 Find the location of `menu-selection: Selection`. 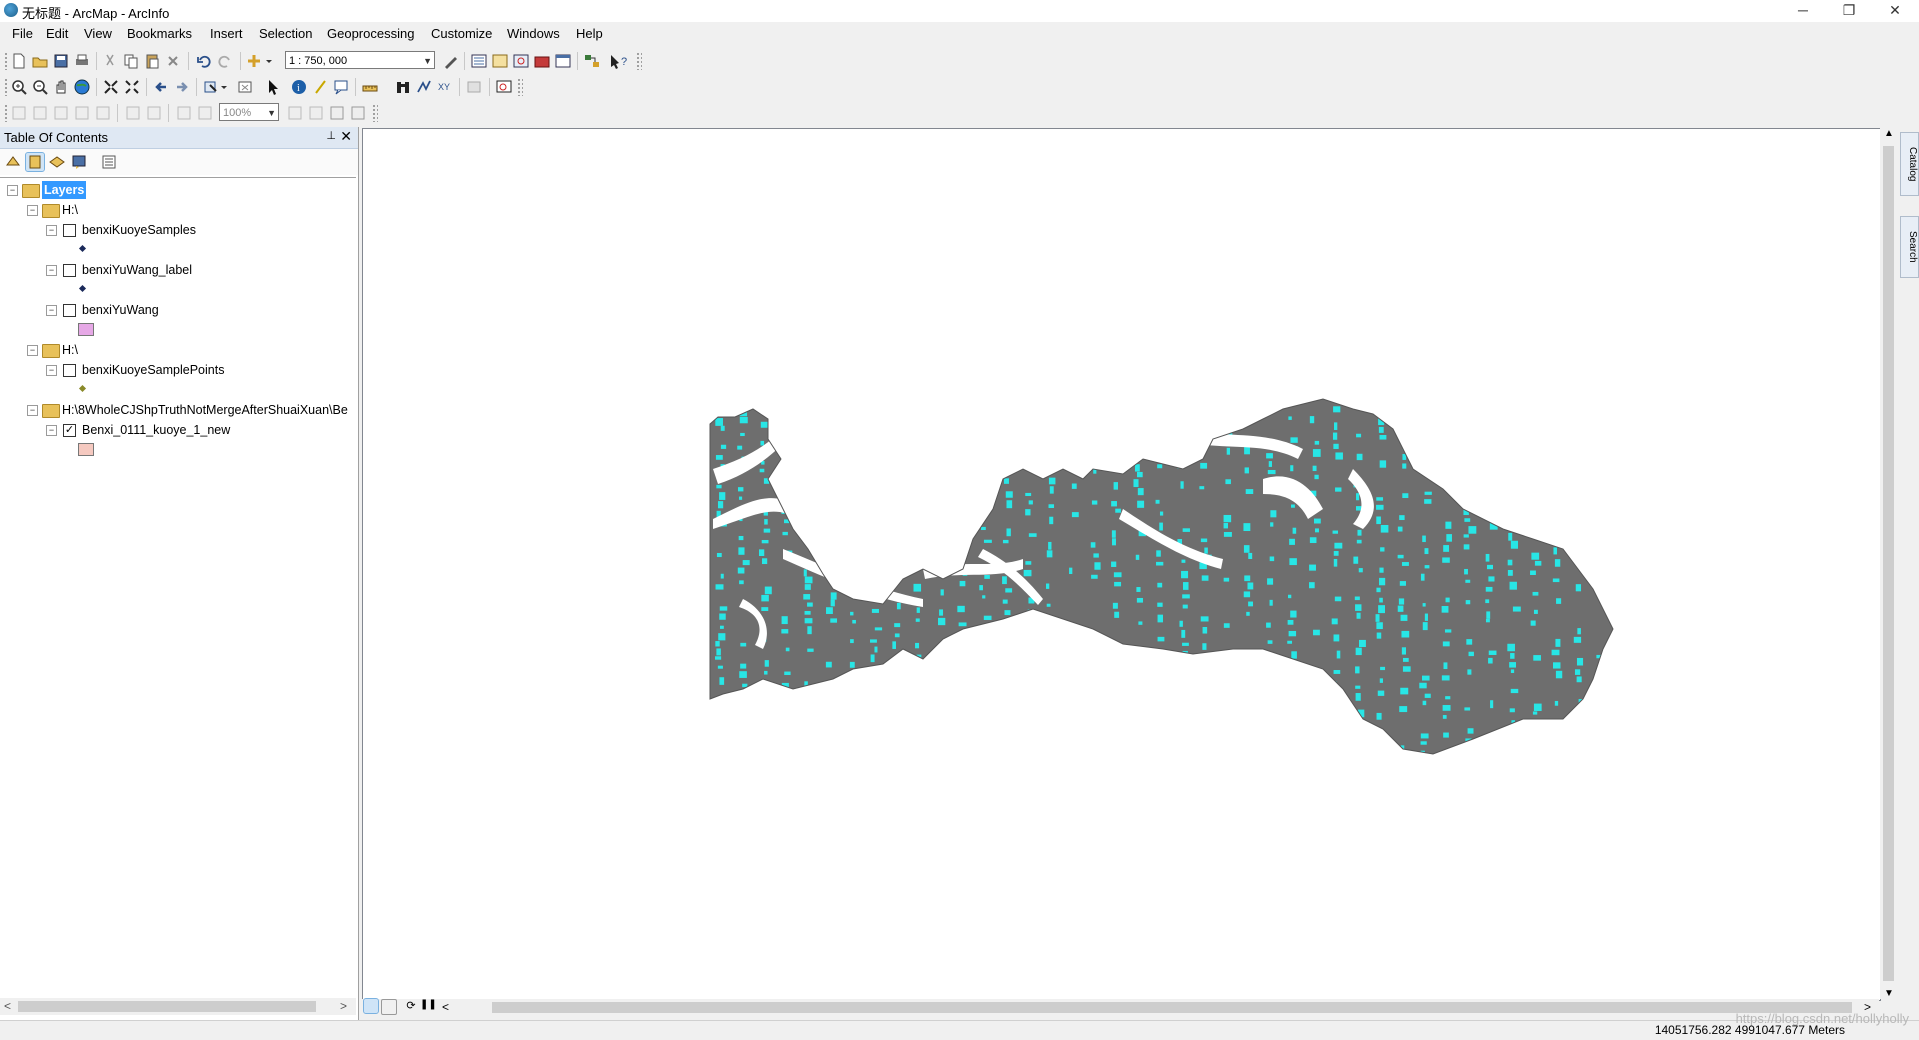

menu-selection: Selection is located at coordinates (285, 33).